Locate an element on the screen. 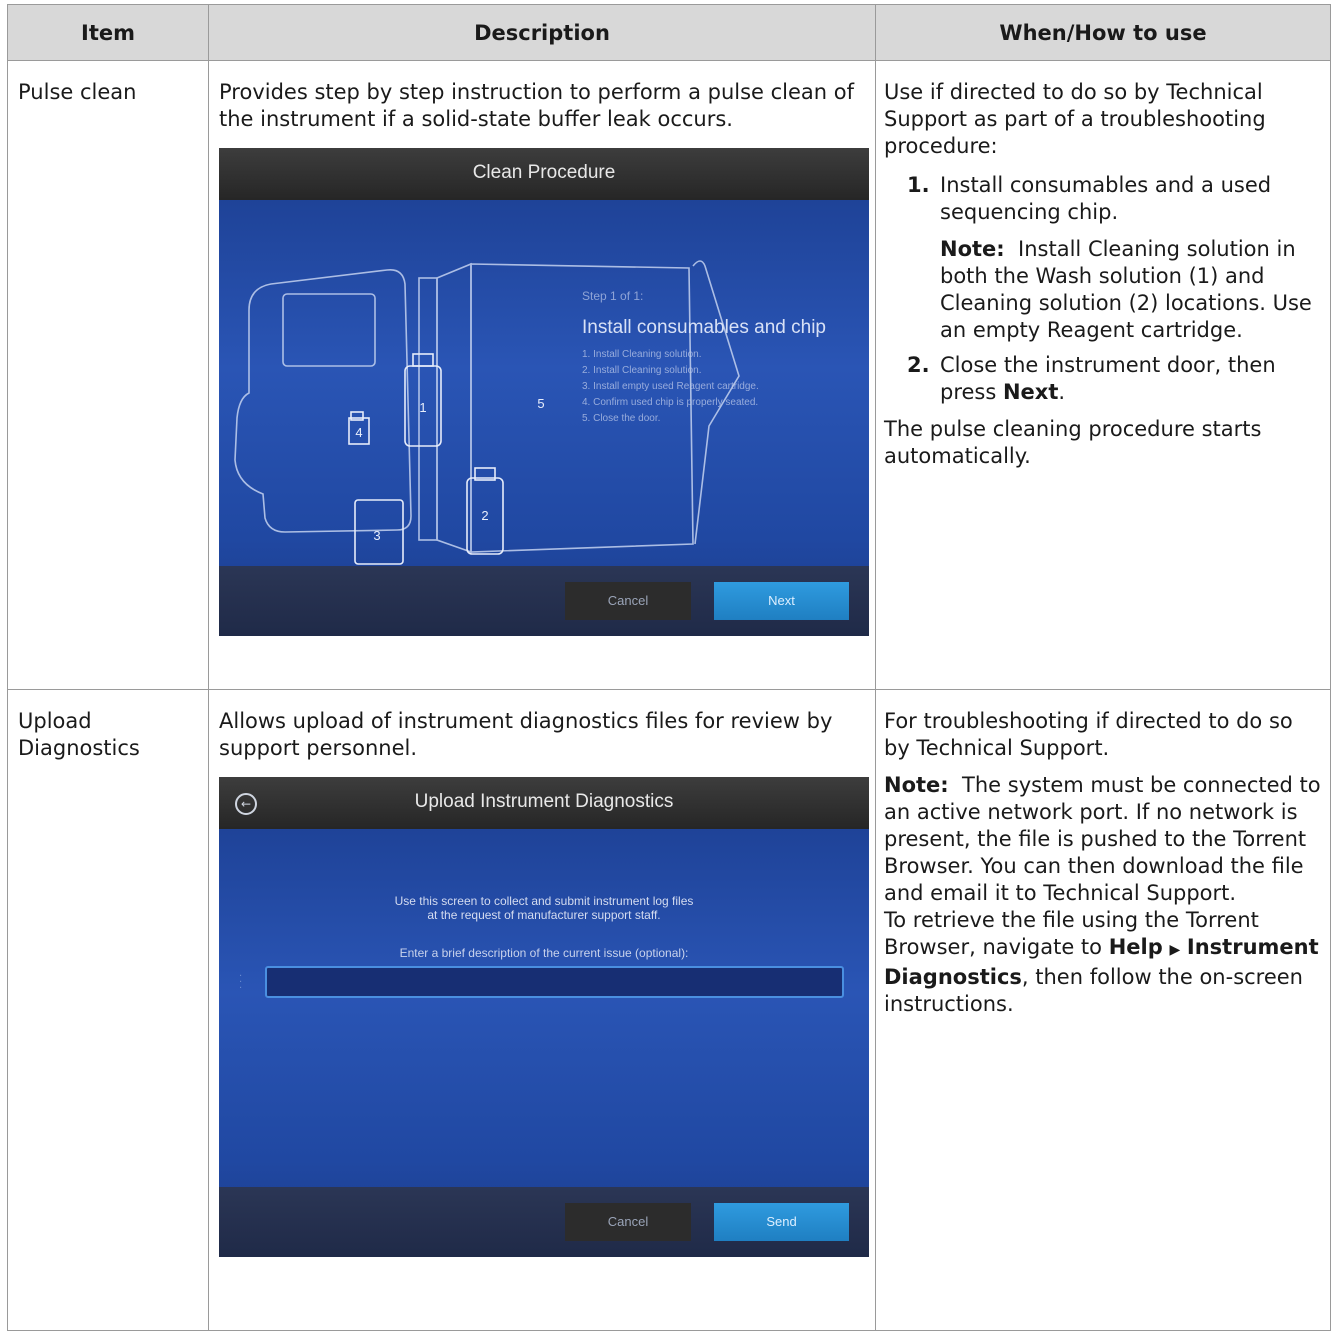  callout-2: 2 is located at coordinates (484, 515).